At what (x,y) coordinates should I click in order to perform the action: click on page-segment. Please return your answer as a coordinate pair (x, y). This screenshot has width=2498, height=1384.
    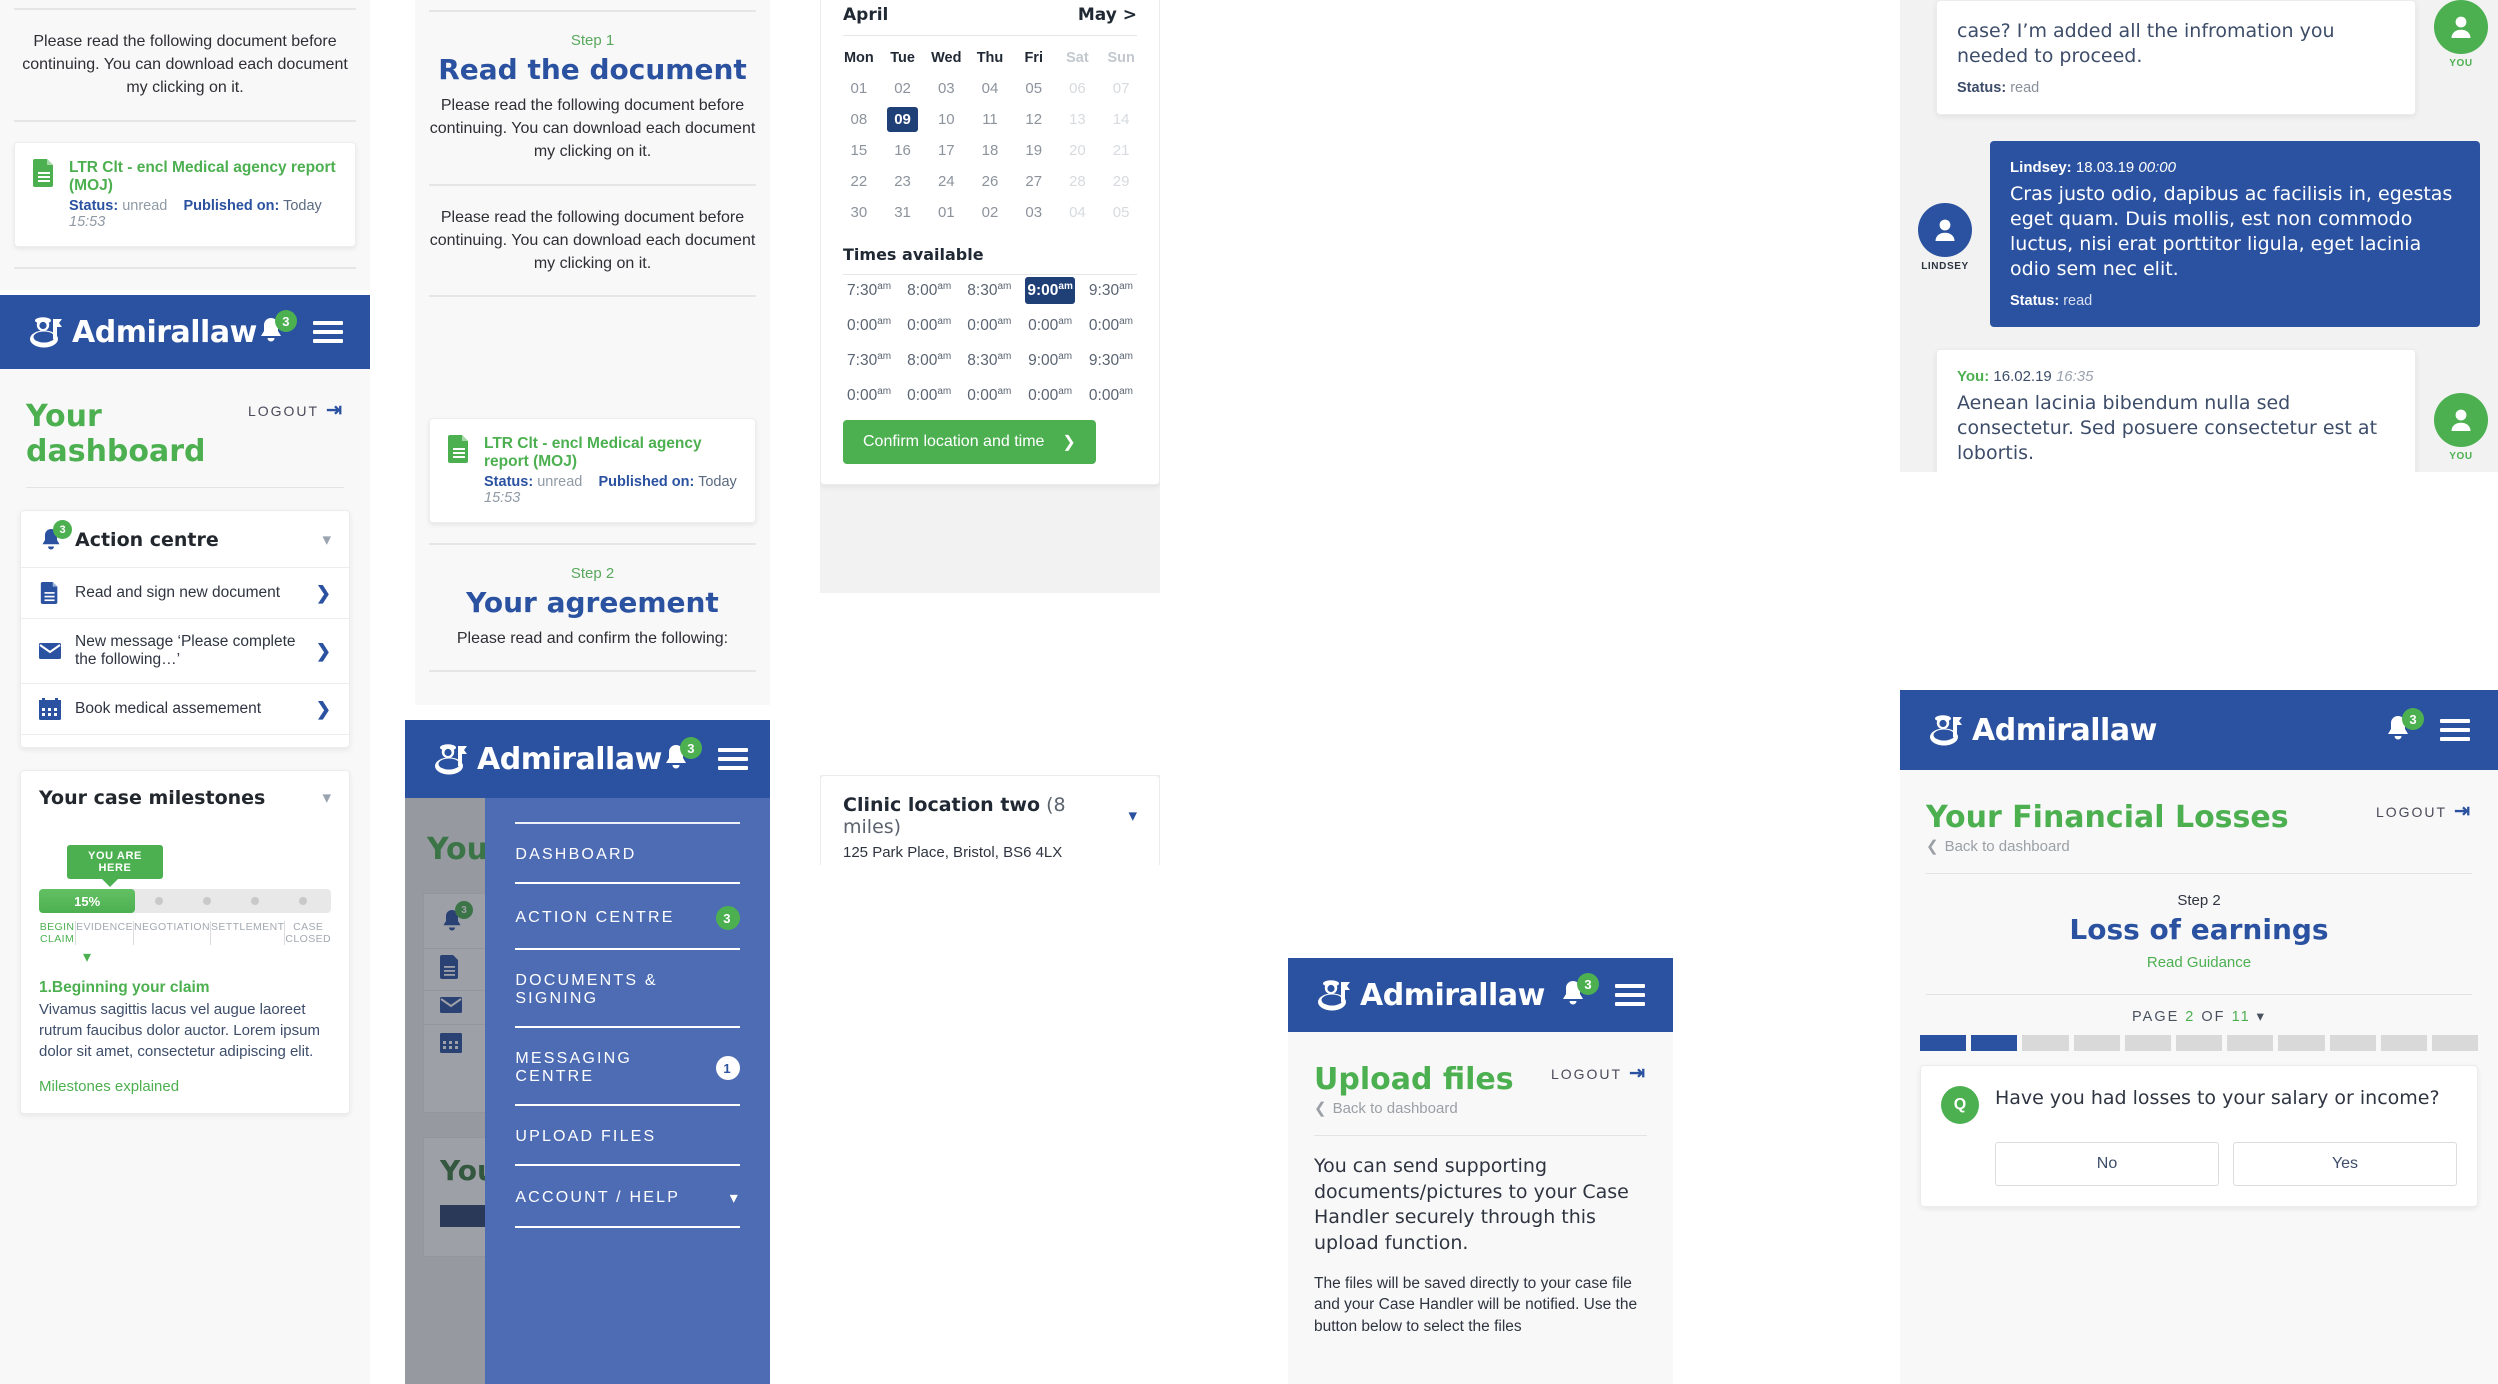
    Looking at the image, I should click on (1994, 1043).